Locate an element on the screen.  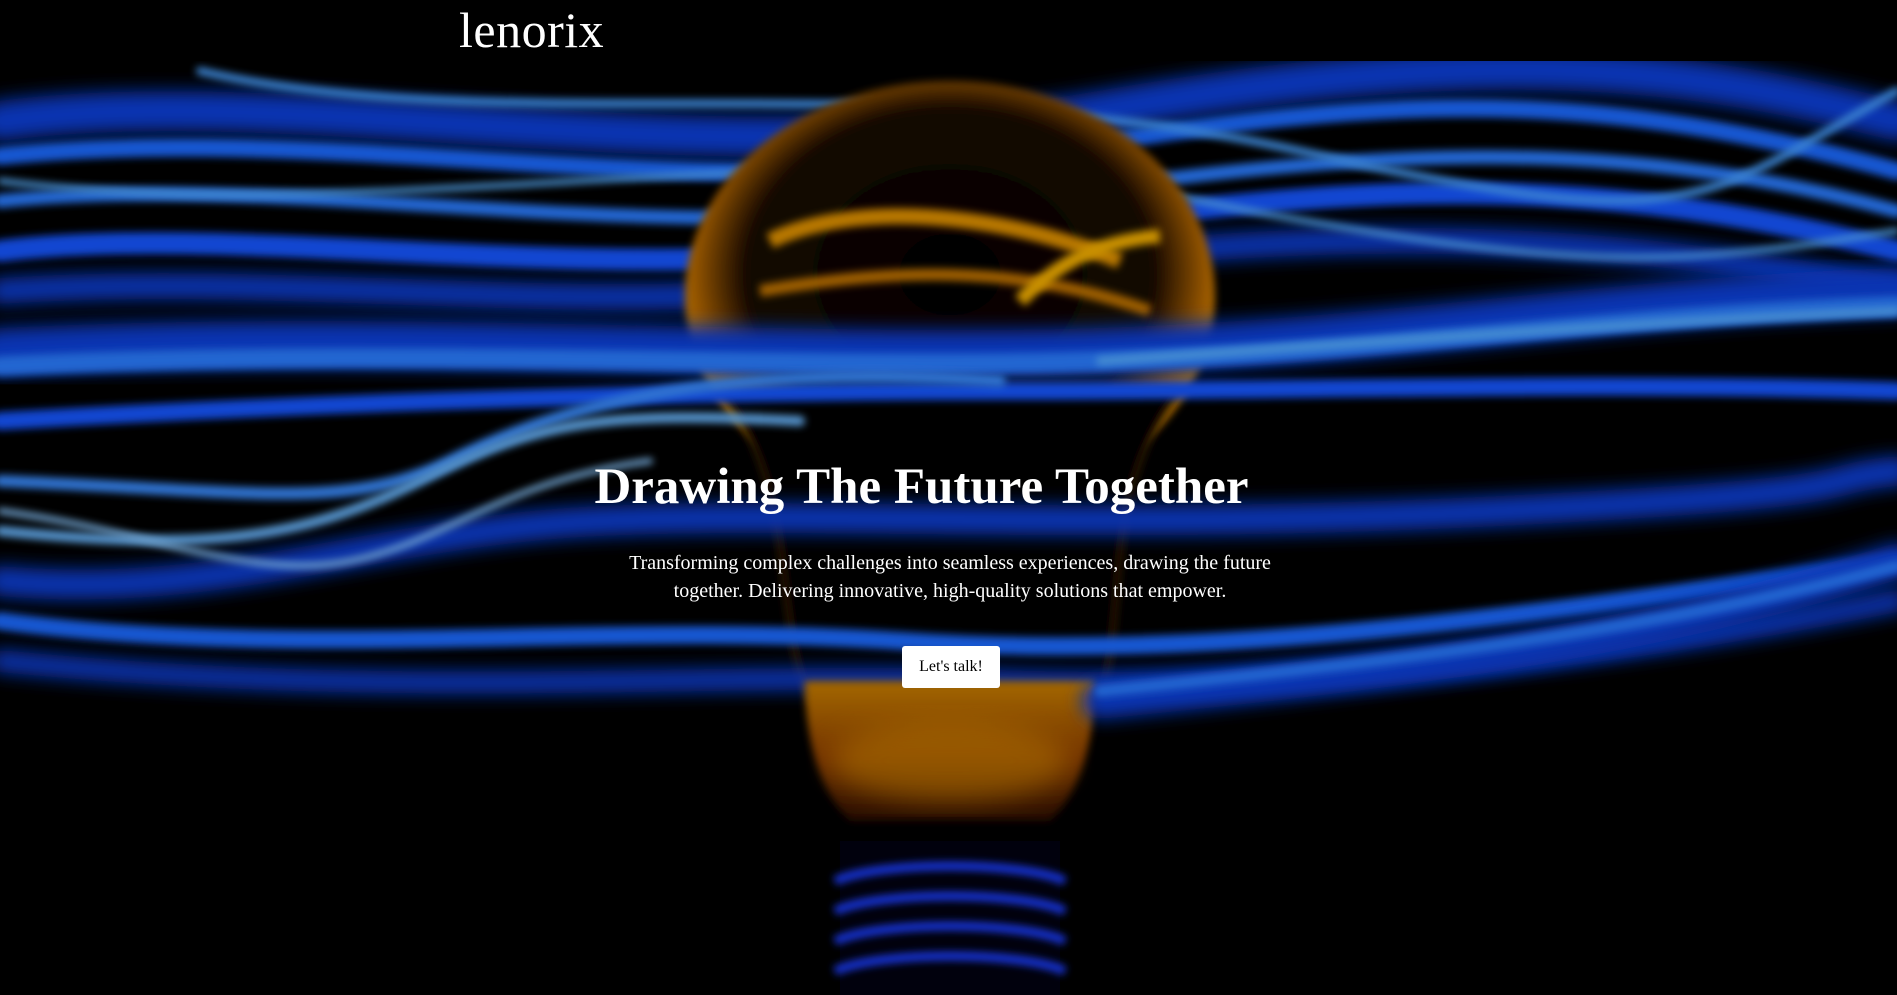
top-bar: lenorix is located at coordinates (948, 30).